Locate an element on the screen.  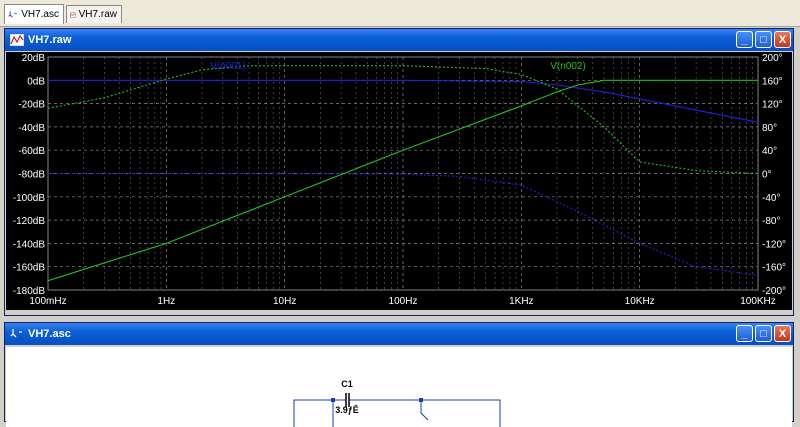
schematic-window-titlebar: VH7.asc _ □ X is located at coordinates (399, 334).